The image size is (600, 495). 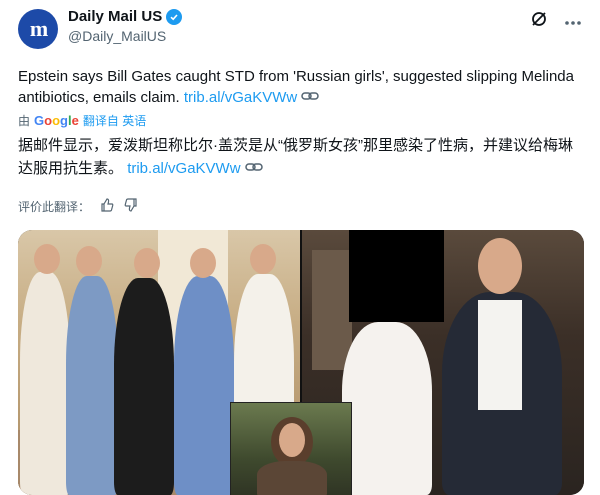 I want to click on tweet-link: trib.al/vGaKVWw, so click(x=240, y=97).